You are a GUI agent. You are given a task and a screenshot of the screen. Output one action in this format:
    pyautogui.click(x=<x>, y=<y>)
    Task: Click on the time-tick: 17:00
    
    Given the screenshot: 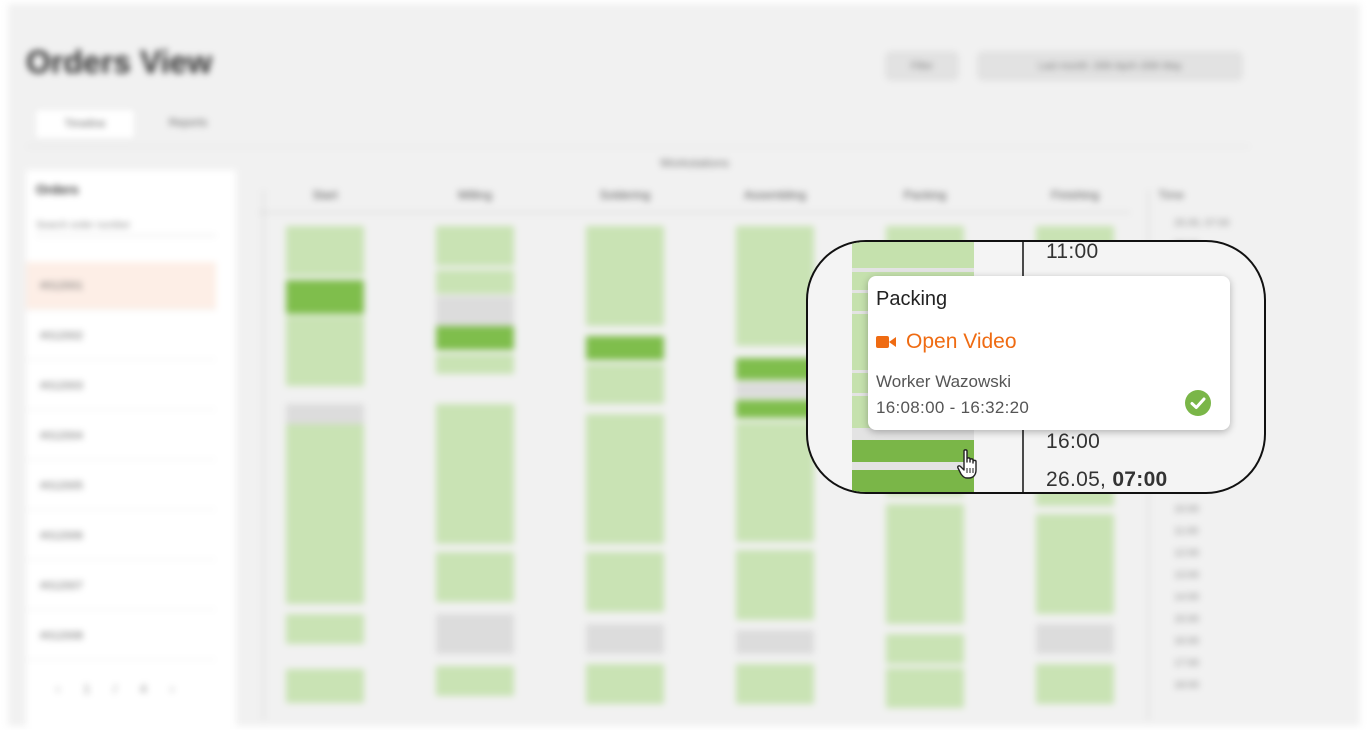 What is the action you would take?
    pyautogui.click(x=1187, y=663)
    